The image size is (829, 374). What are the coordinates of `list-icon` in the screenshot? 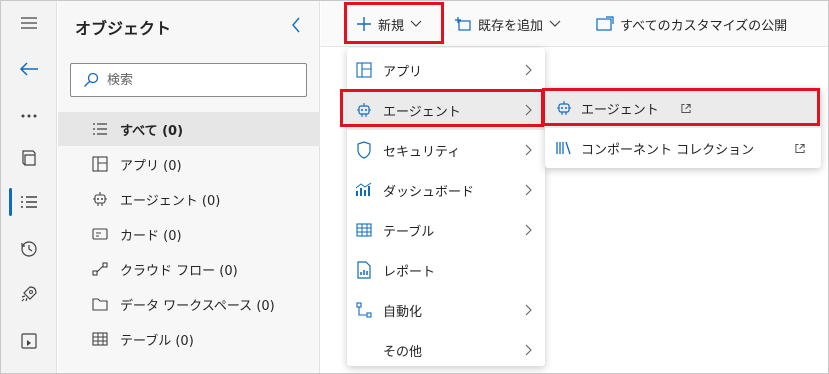 It's located at (100, 129).